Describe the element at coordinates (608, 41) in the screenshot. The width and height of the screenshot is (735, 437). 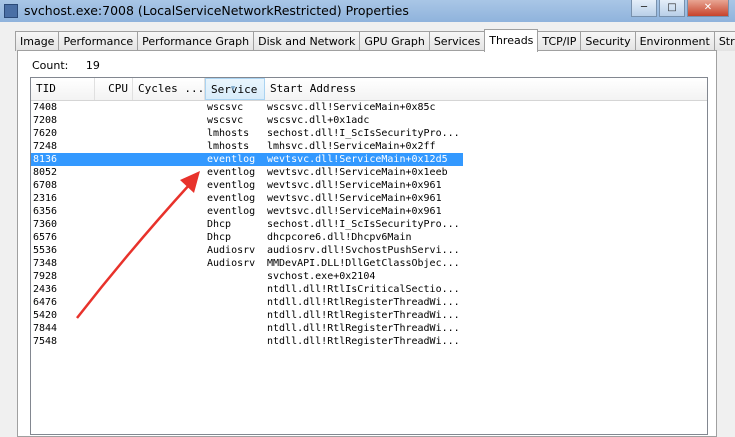
I see `tab-security: Security` at that location.